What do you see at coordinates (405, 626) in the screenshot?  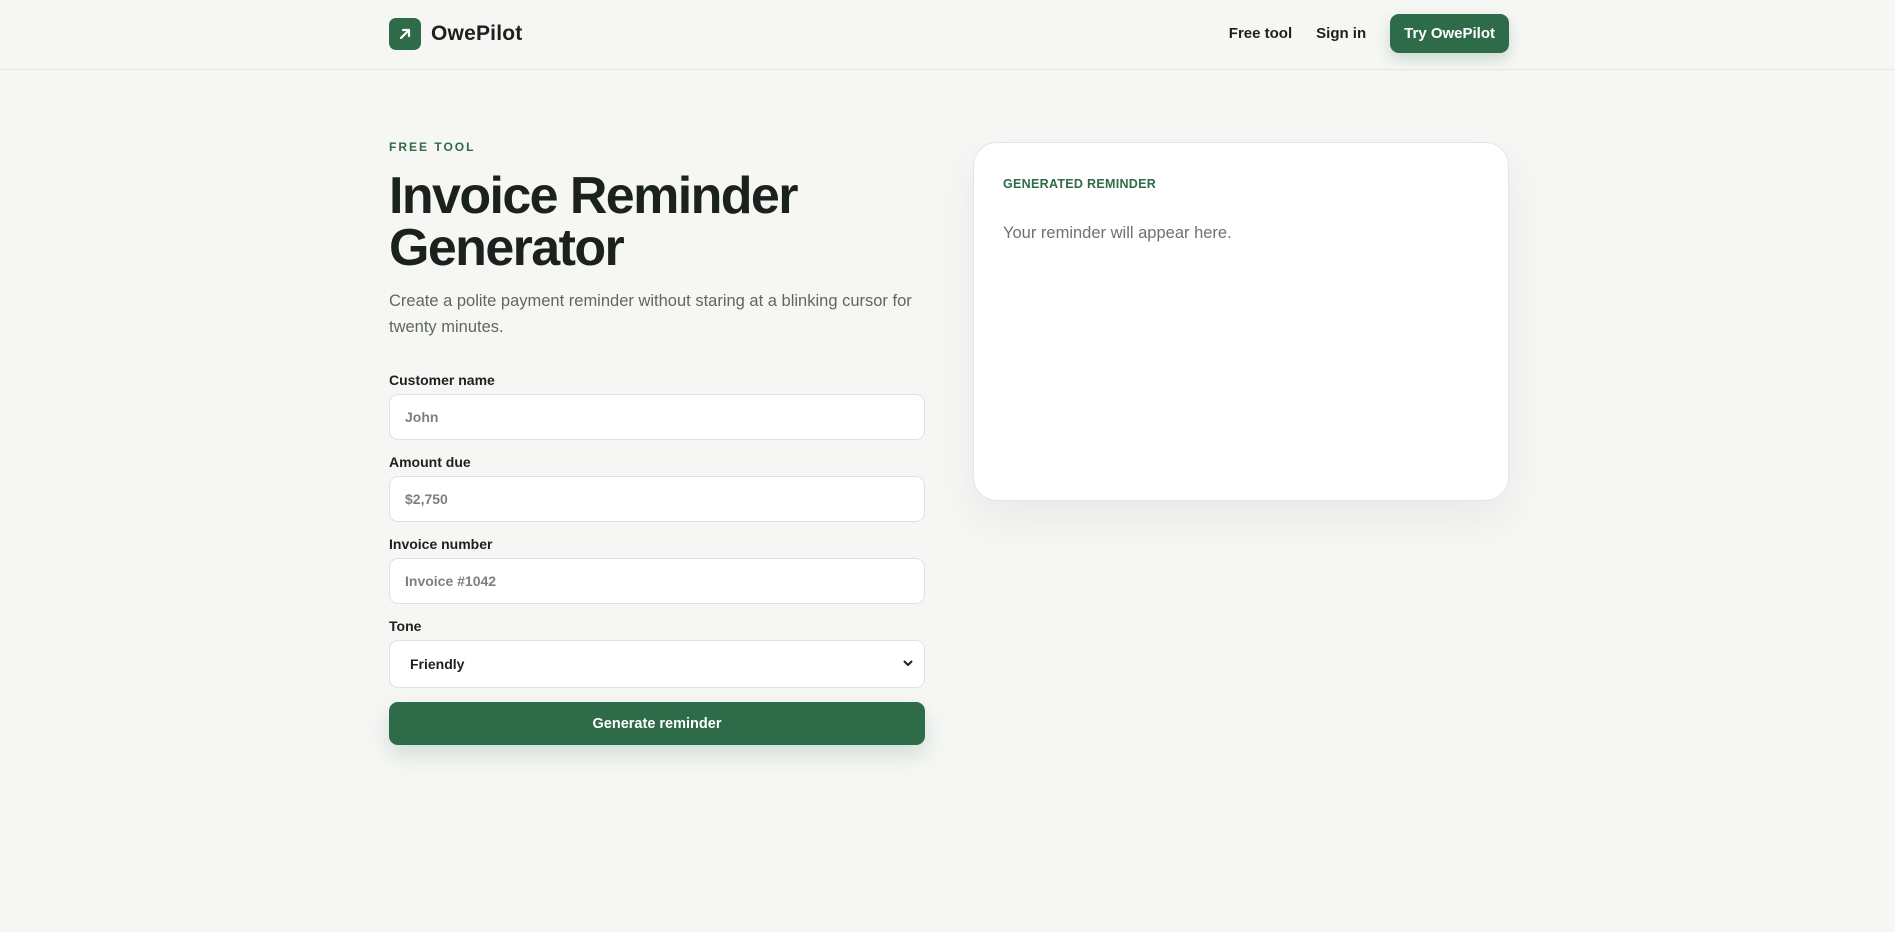 I see `tone-label: Tone` at bounding box center [405, 626].